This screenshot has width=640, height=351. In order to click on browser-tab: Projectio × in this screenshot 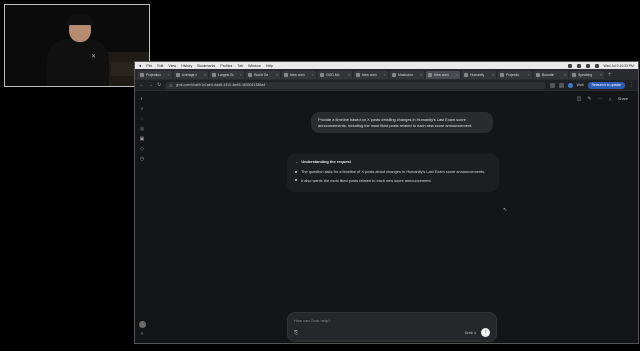, I will do `click(515, 74)`.